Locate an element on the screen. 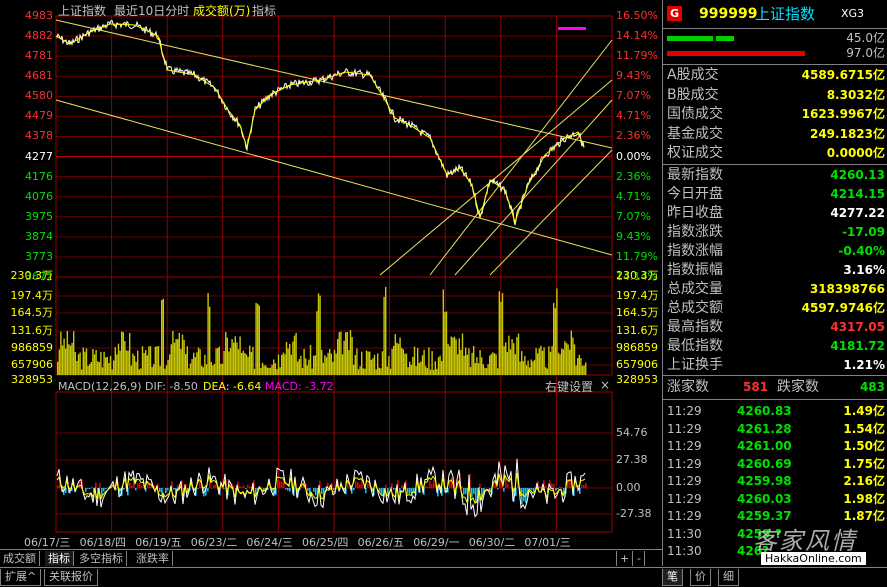  stat-row: A股成交4589.6715亿 is located at coordinates (775, 75).